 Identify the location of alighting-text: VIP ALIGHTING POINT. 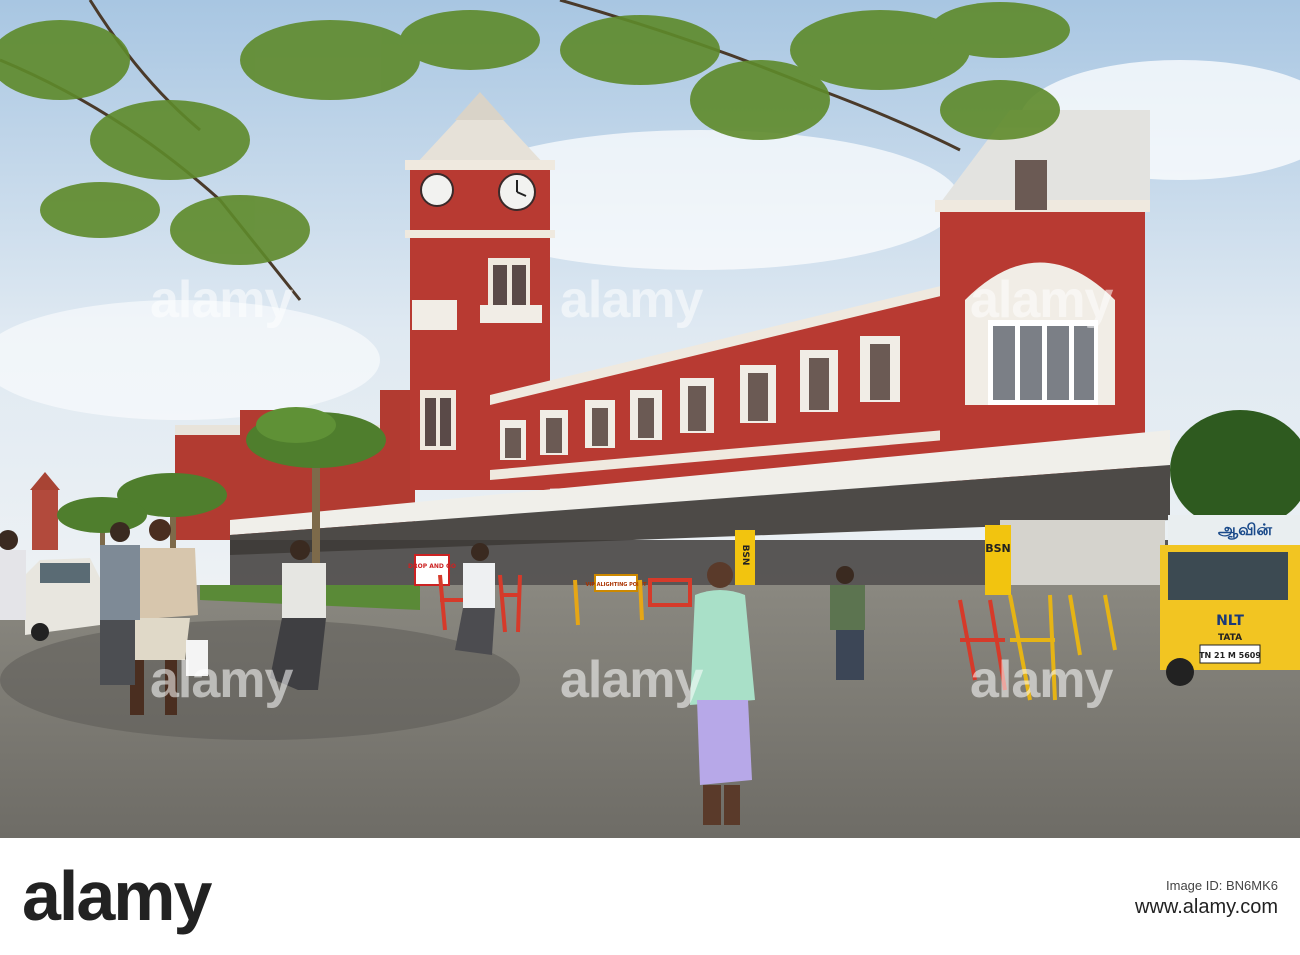
(616, 585).